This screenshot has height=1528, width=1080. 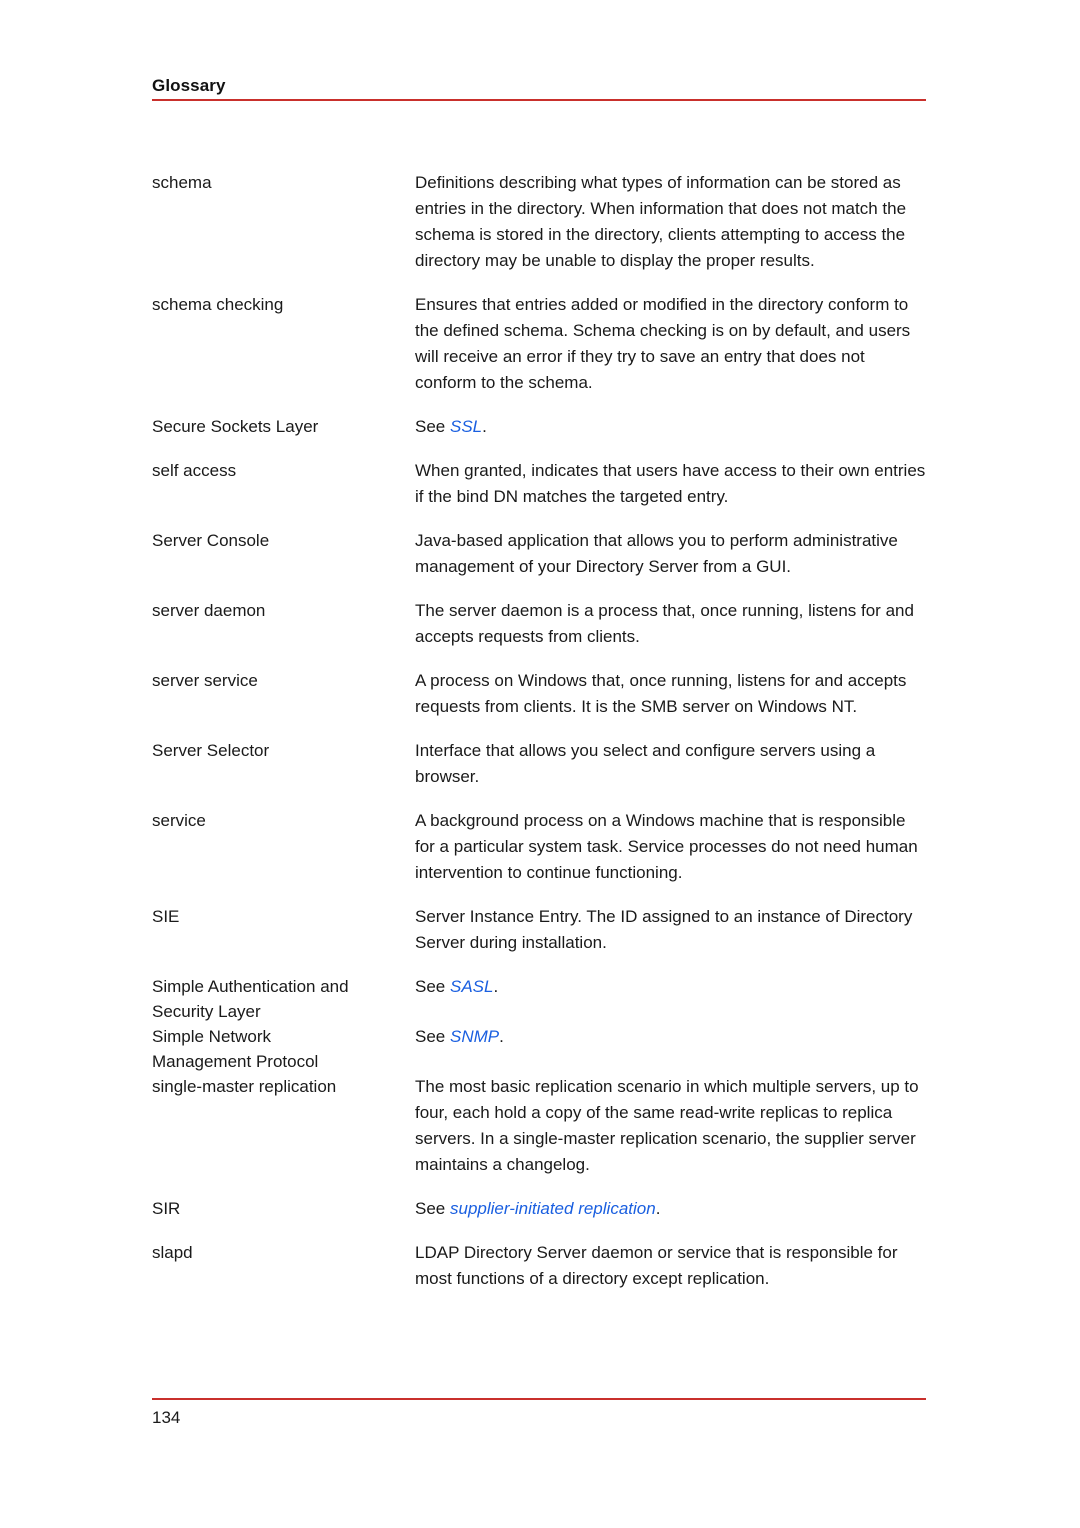 I want to click on glossary-term: single-master replication, so click(x=244, y=1086).